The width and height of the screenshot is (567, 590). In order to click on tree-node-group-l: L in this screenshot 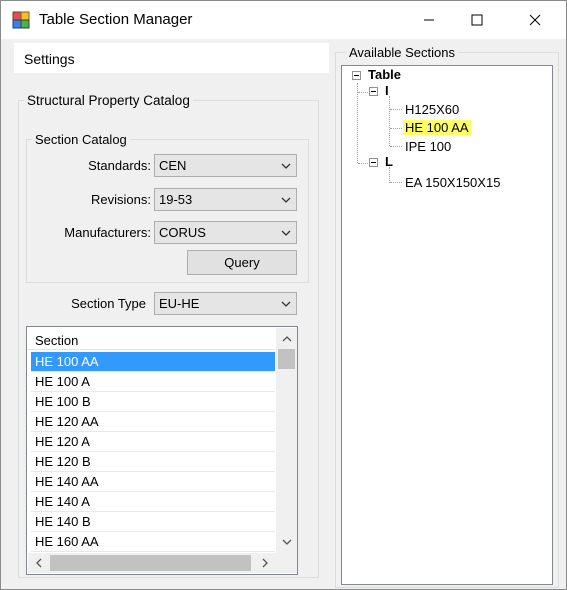, I will do `click(389, 161)`.